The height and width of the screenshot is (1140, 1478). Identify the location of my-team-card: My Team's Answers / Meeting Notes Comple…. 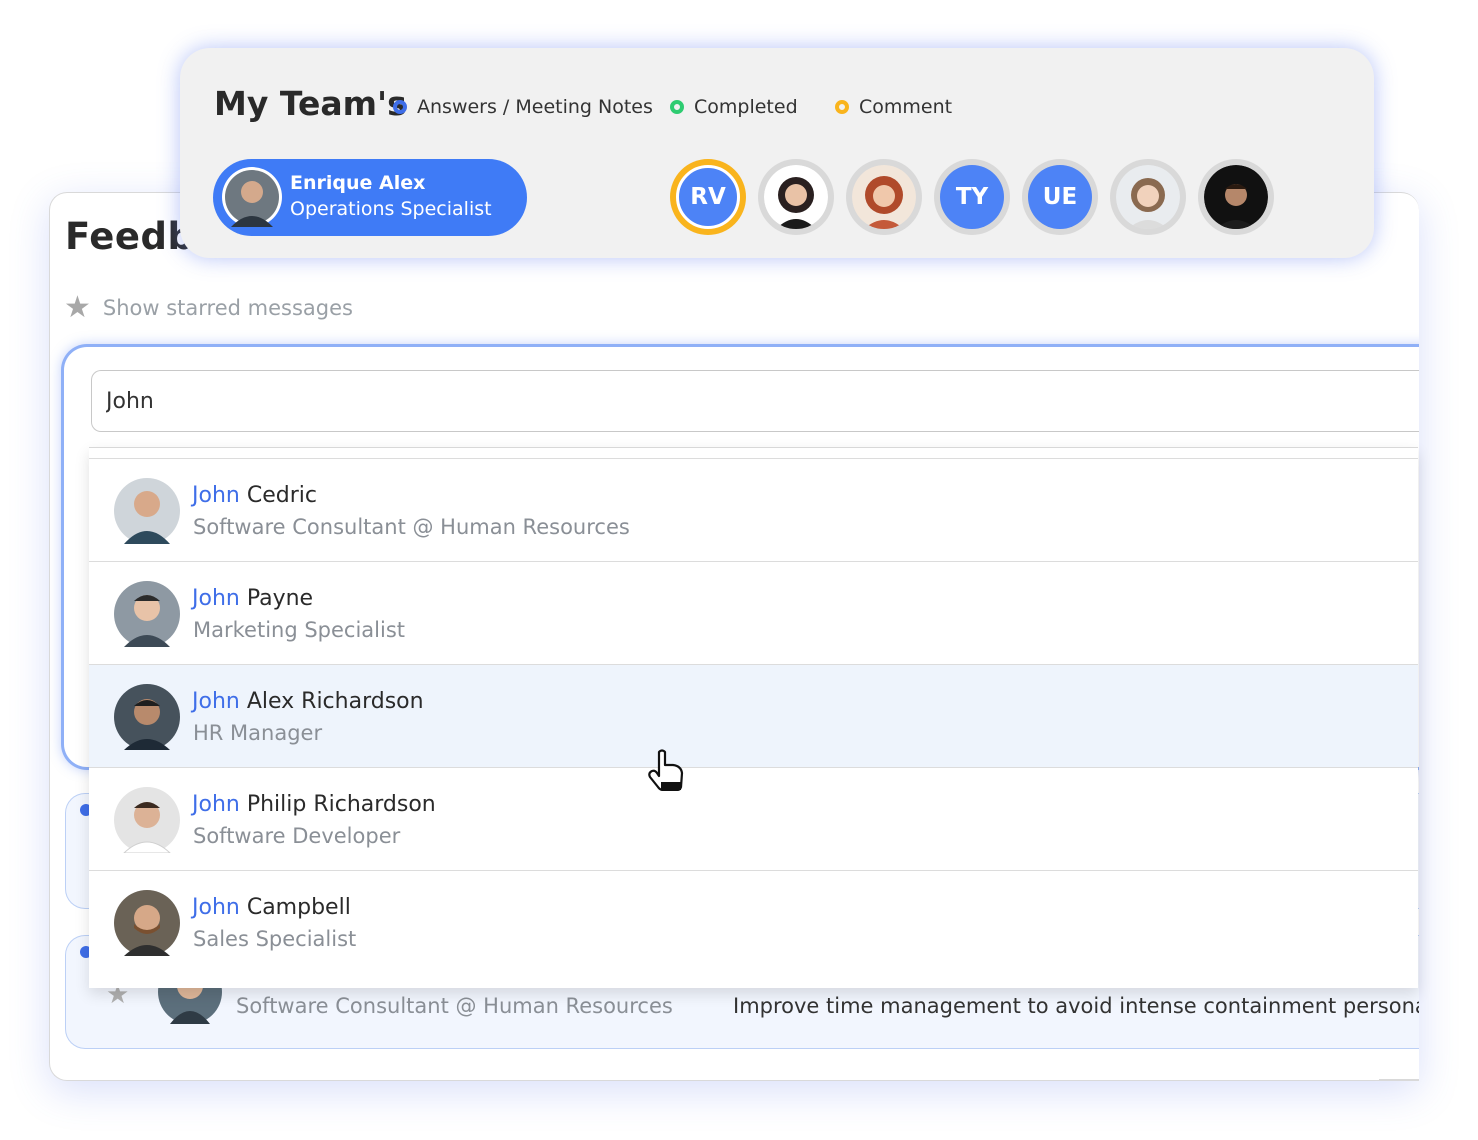
(777, 153).